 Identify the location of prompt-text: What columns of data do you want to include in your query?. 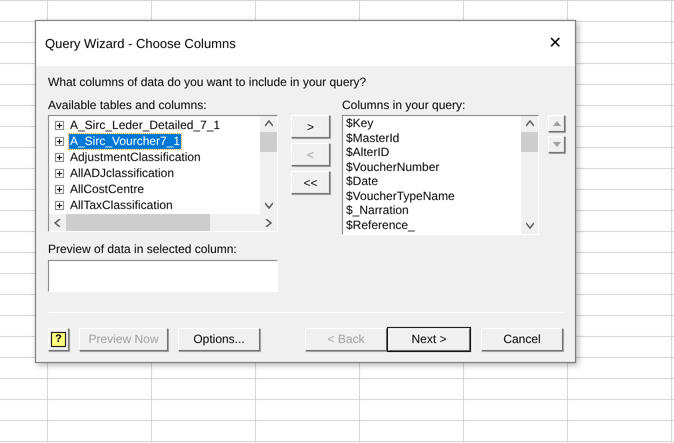
(208, 82).